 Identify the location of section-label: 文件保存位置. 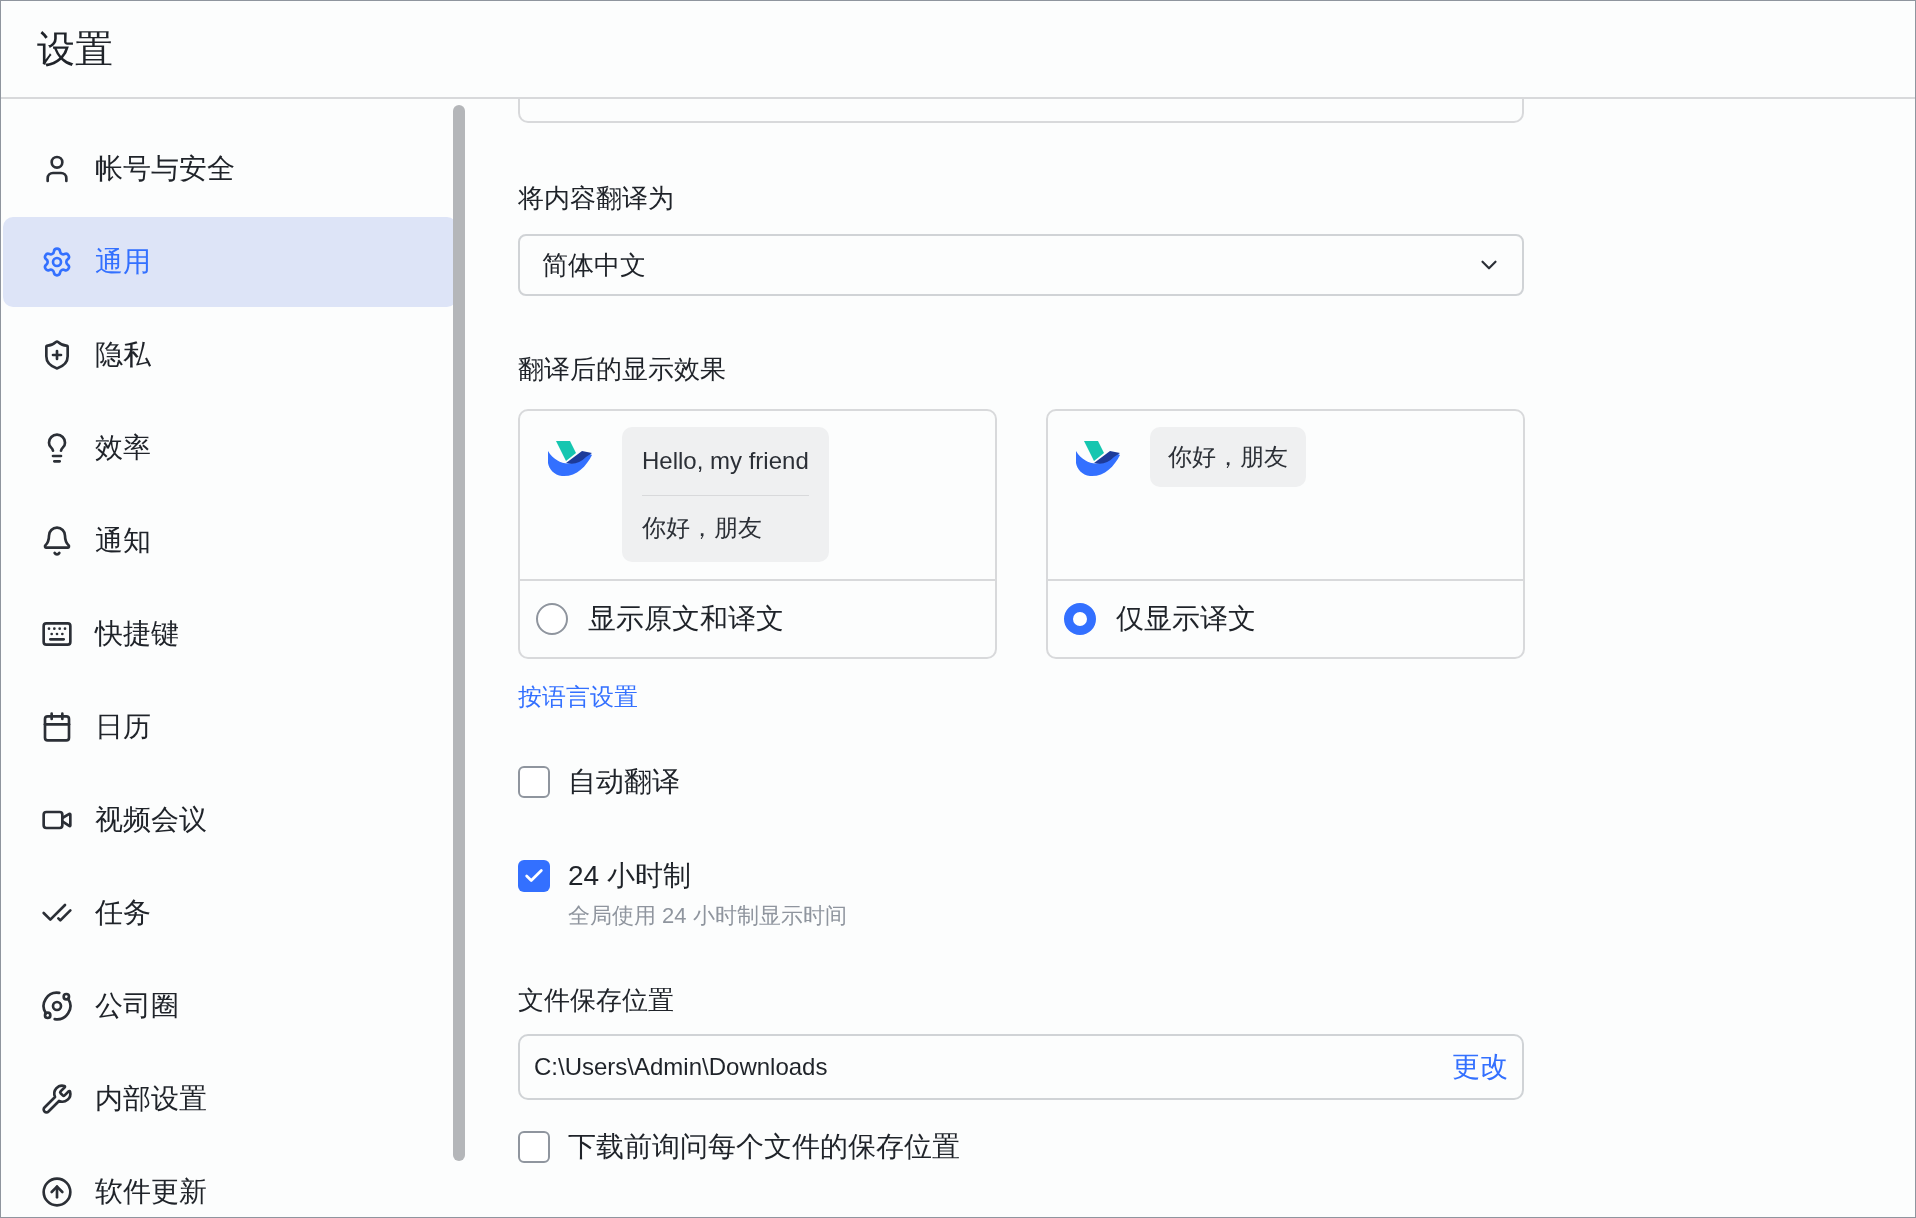
(596, 1000).